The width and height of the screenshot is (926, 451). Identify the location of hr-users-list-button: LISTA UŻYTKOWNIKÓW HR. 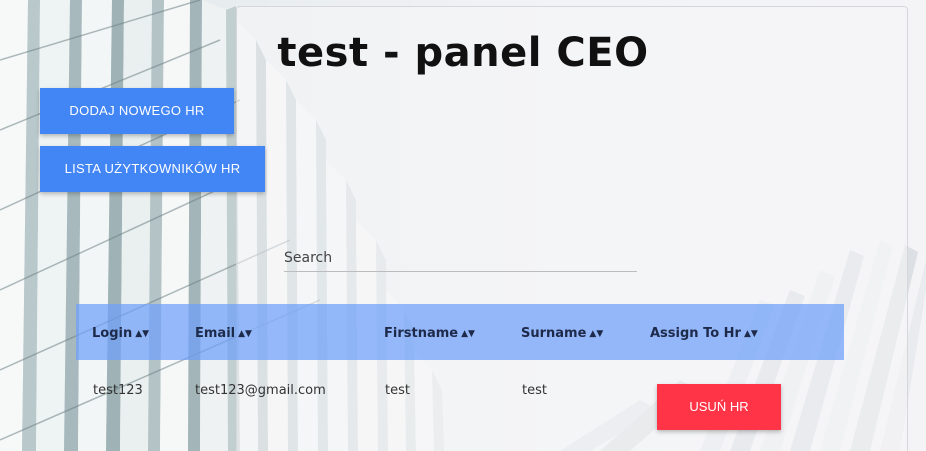
(152, 169).